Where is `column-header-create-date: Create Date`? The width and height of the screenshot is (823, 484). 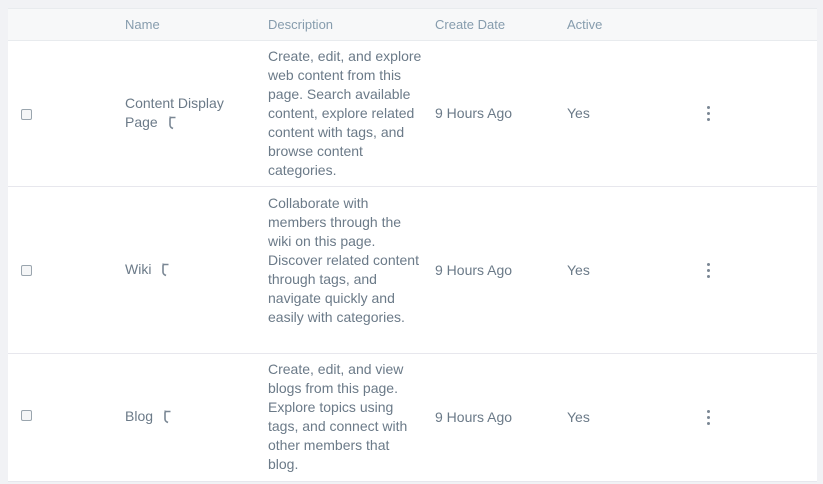 column-header-create-date: Create Date is located at coordinates (470, 24).